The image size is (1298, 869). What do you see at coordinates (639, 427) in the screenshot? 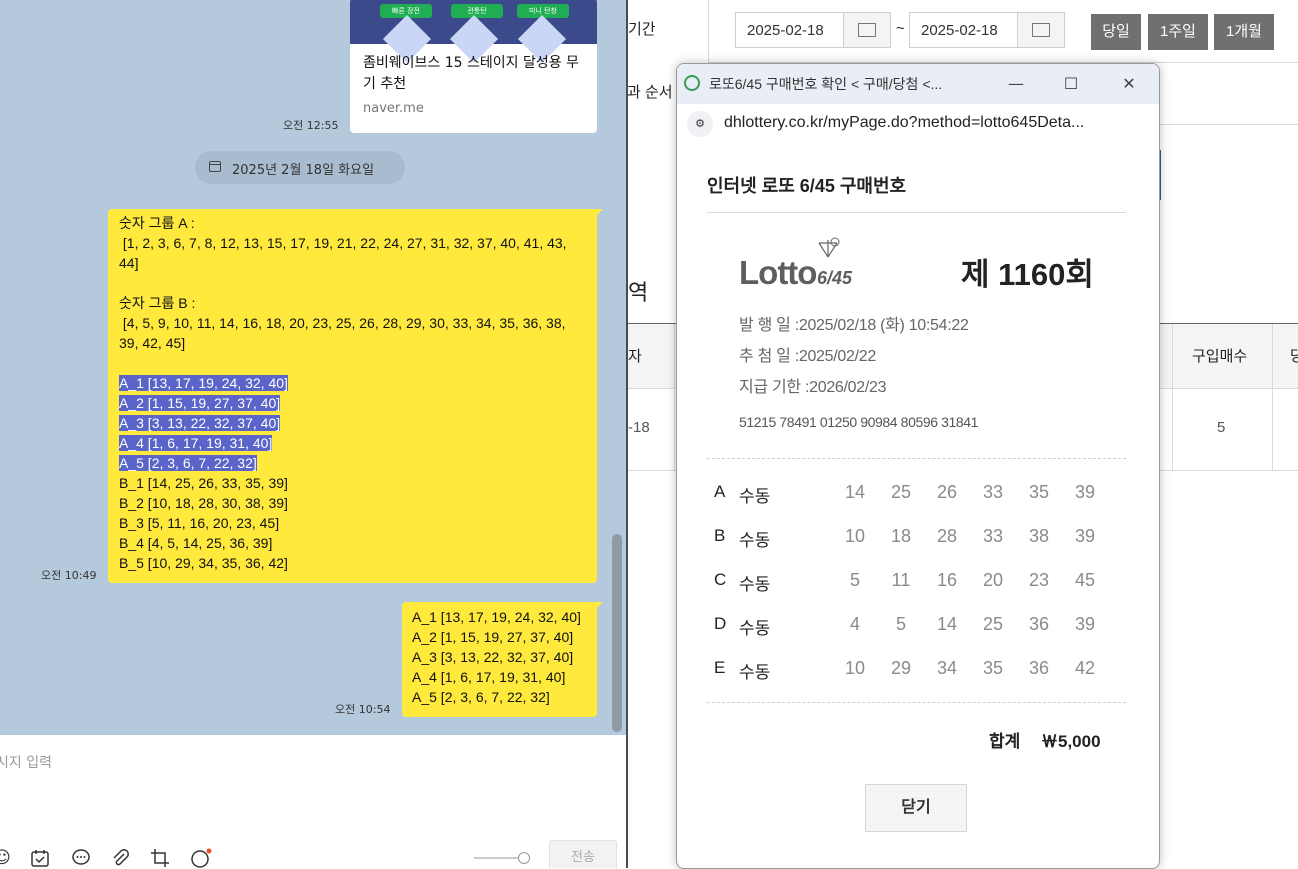
I see `table-cell: -18` at bounding box center [639, 427].